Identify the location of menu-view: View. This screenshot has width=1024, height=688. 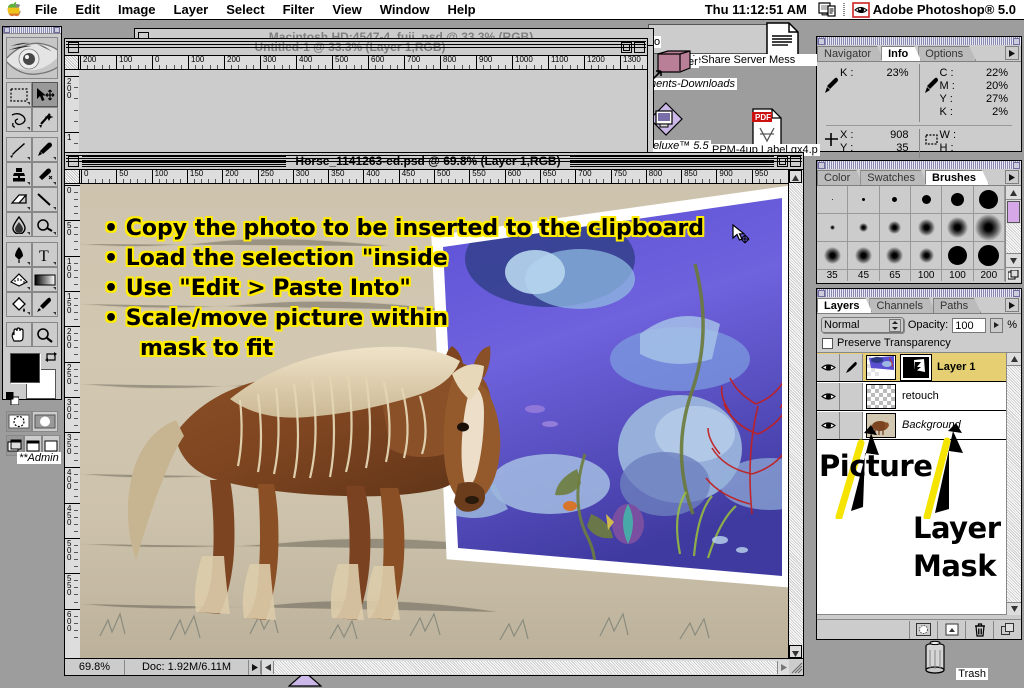
(346, 9).